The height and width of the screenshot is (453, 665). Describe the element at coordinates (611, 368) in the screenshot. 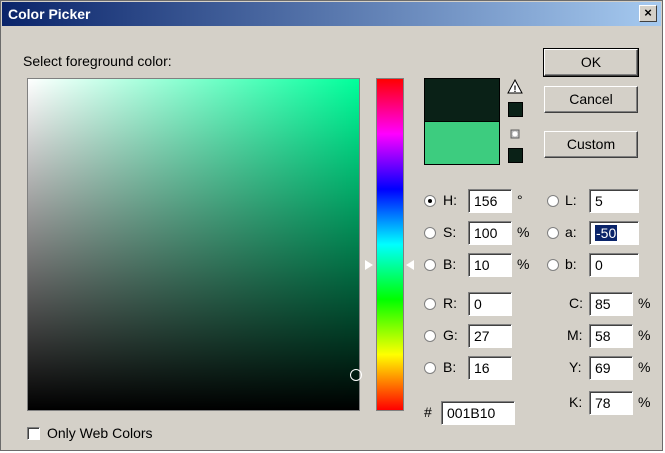

I see `yellow-input: 69` at that location.